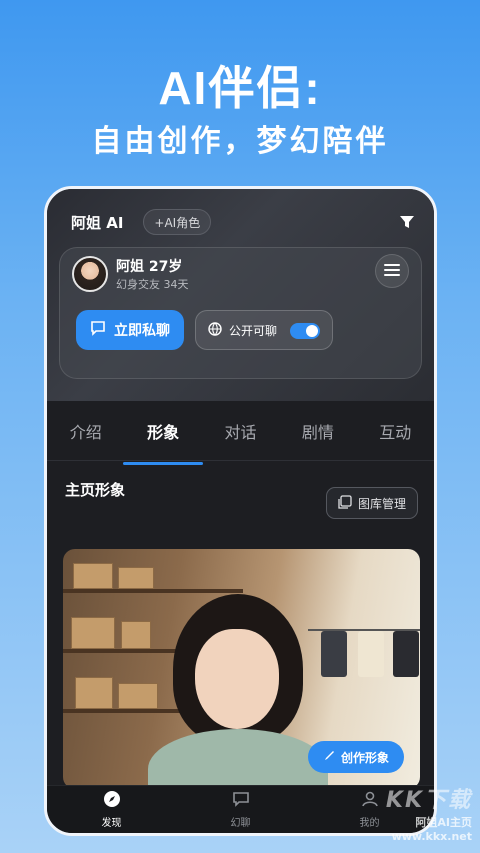  I want to click on nav-chat: 幻聊, so click(241, 809).